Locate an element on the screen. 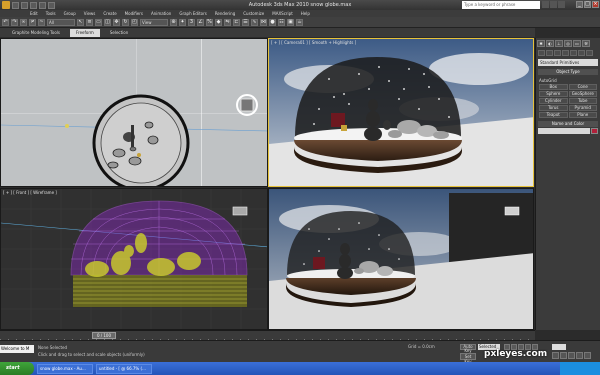 The width and height of the screenshot is (600, 375). name-and-color-rollout-header: Name and Color is located at coordinates (568, 124).